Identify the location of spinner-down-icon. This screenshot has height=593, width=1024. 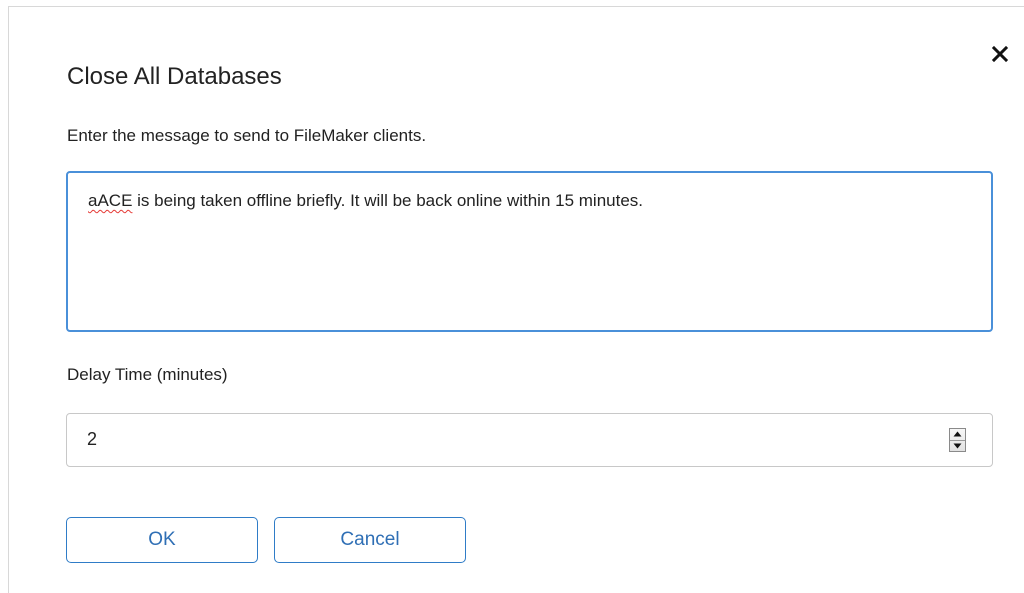
(957, 446).